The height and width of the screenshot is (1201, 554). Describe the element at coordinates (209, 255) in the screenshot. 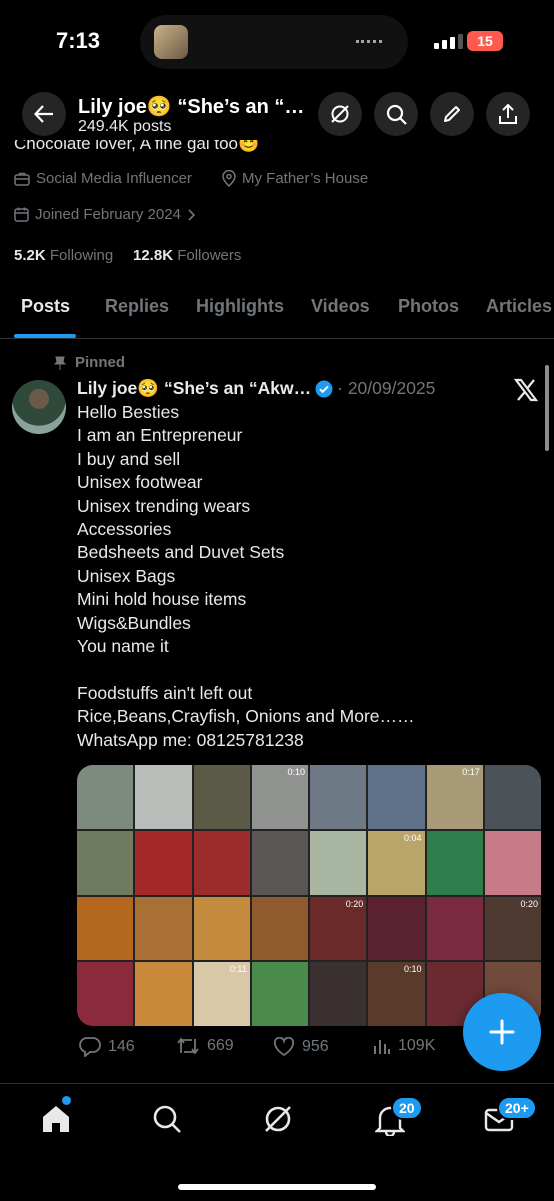

I see `followers-label: Followers` at that location.